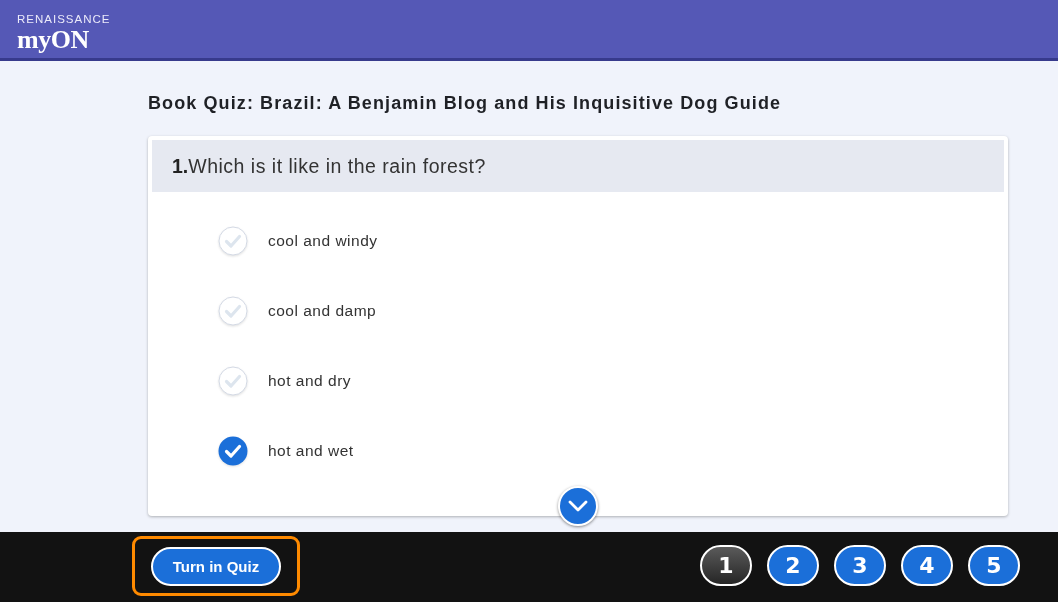  I want to click on answer-option: cool and damp, so click(297, 311).